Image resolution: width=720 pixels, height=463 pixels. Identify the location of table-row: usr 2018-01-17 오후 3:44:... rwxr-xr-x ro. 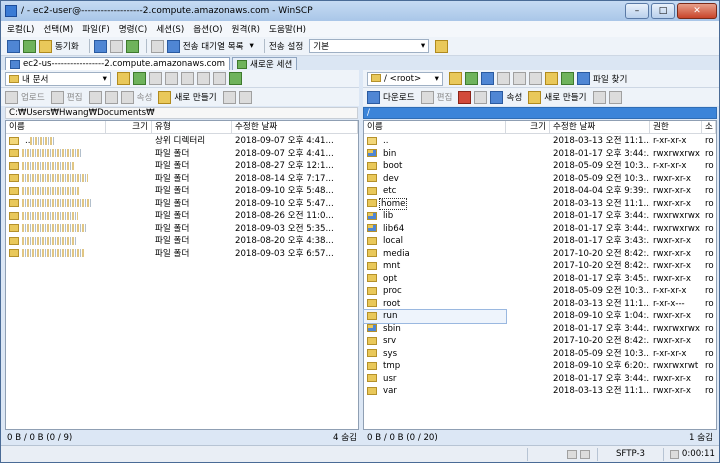
(540, 379).